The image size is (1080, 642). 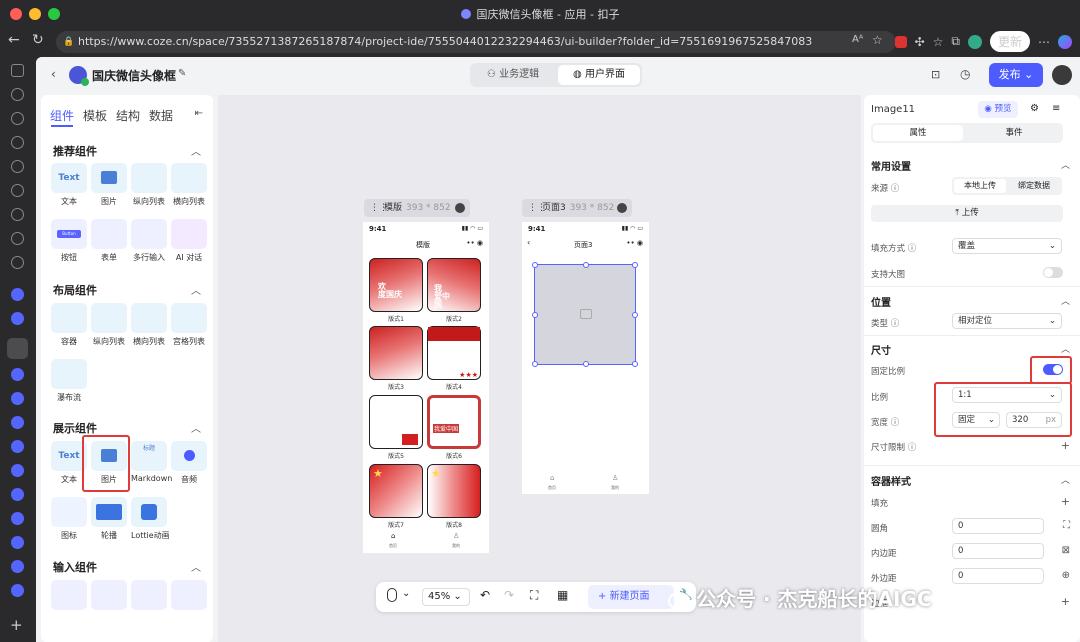 I want to click on zoom-select: 45% ⌄, so click(x=446, y=597).